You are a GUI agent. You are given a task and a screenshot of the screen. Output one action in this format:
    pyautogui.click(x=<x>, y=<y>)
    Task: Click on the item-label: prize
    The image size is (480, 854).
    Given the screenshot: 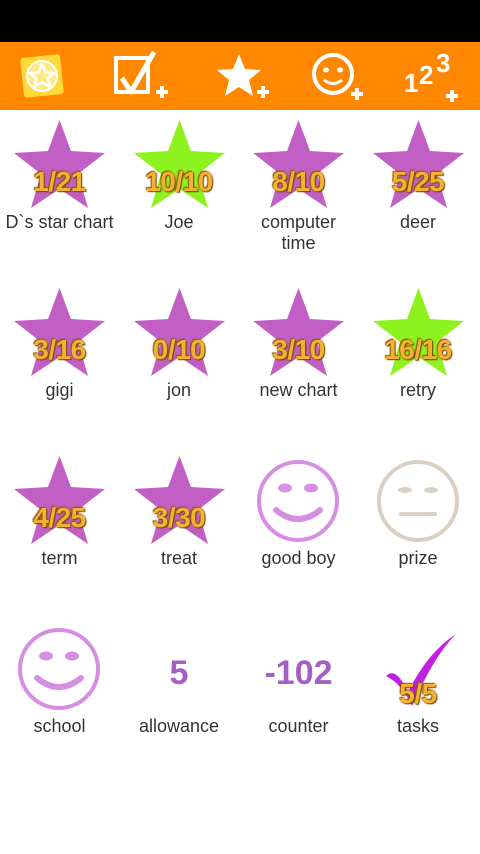 What is the action you would take?
    pyautogui.click(x=418, y=558)
    